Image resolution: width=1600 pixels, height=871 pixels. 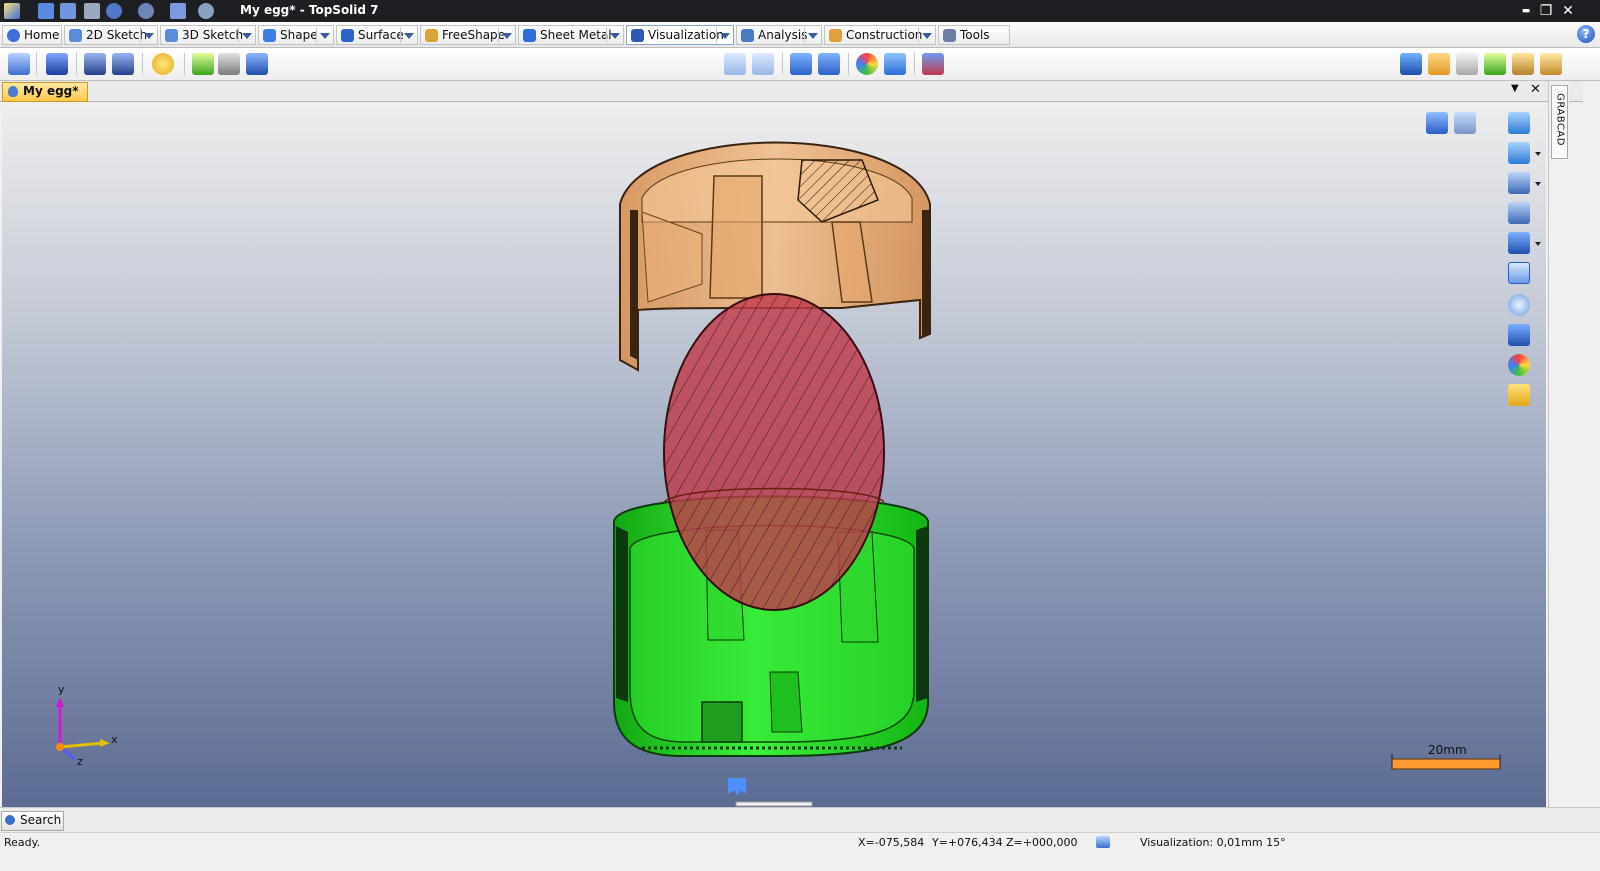 What do you see at coordinates (779, 35) in the screenshot?
I see `tab-analysis: Analysis` at bounding box center [779, 35].